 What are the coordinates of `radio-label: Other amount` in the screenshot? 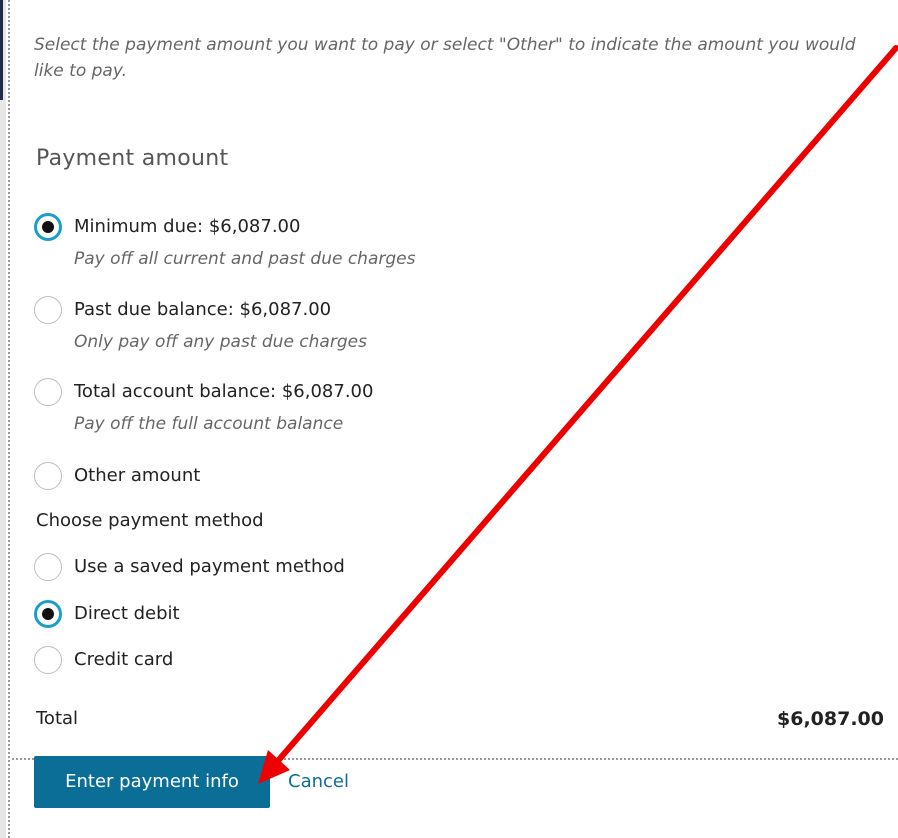 It's located at (137, 475).